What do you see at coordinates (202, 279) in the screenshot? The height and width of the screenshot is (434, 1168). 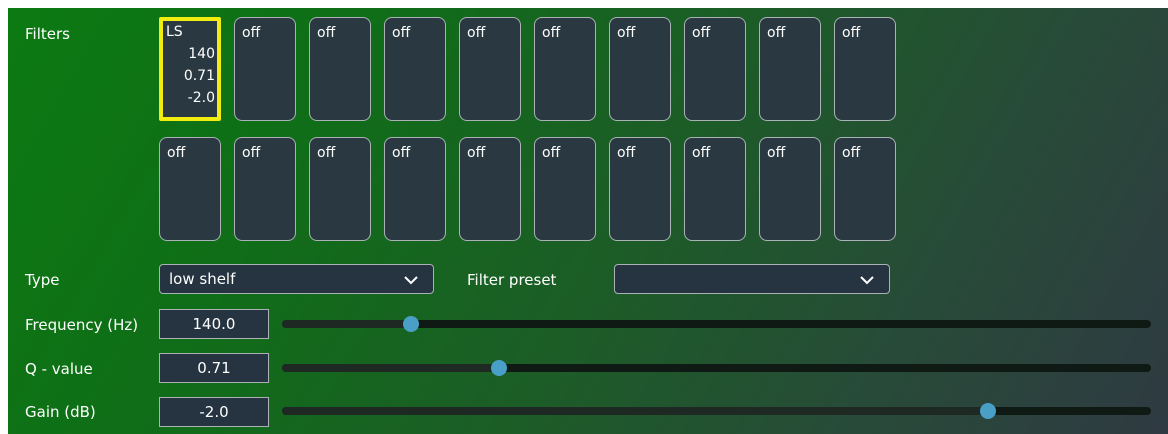 I see `type-value: low shelf` at bounding box center [202, 279].